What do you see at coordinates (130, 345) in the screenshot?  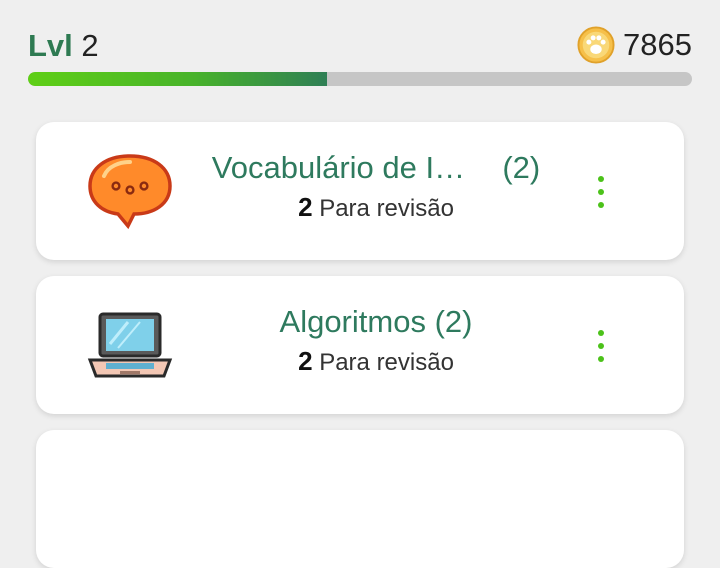 I see `laptop-icon` at bounding box center [130, 345].